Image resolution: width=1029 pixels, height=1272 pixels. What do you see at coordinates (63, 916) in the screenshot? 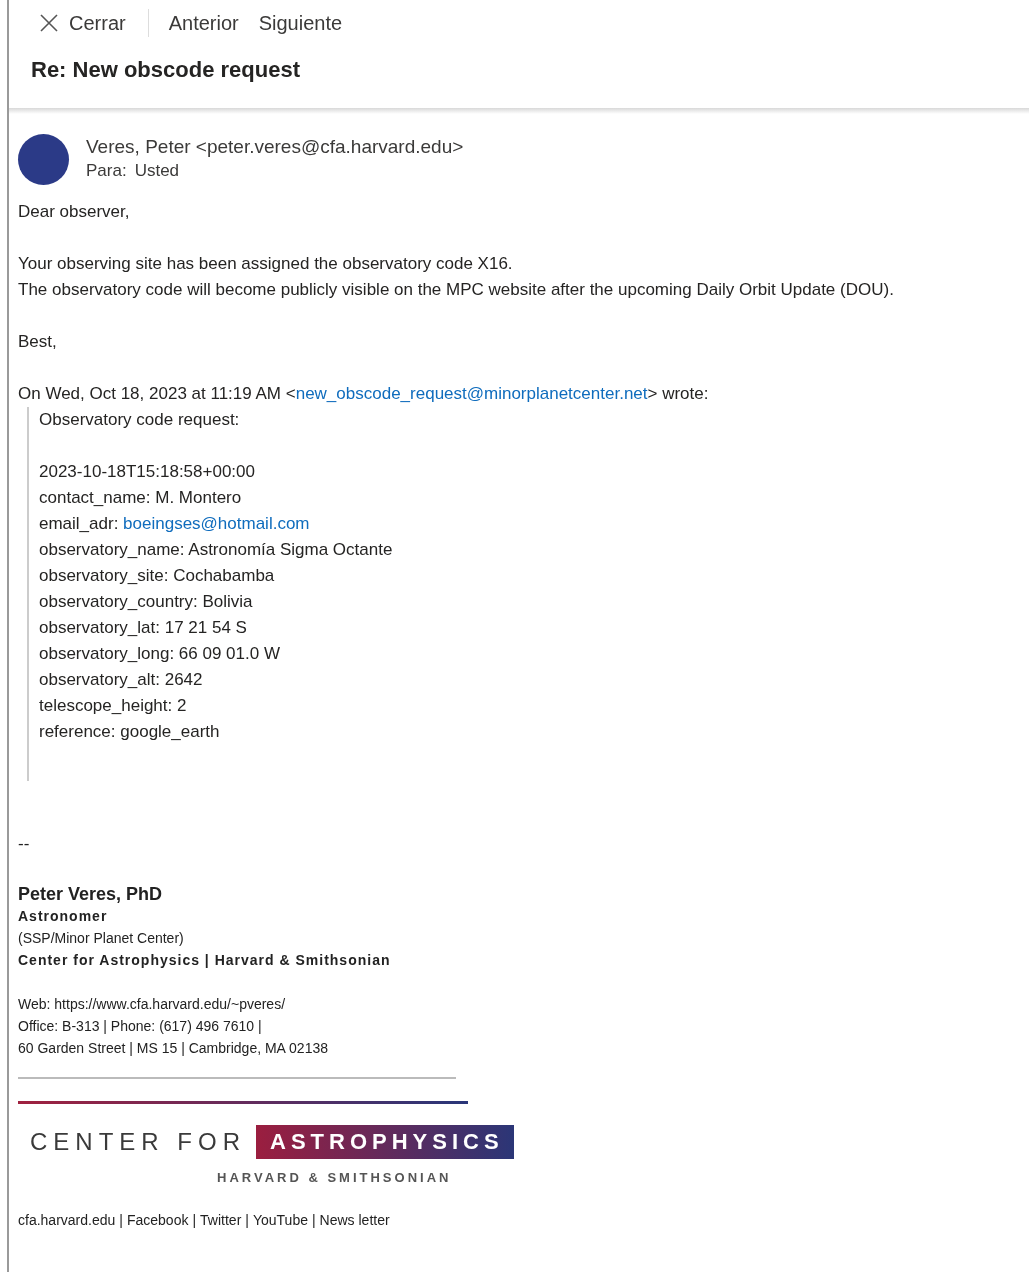
I see `job-title: Astronomer` at bounding box center [63, 916].